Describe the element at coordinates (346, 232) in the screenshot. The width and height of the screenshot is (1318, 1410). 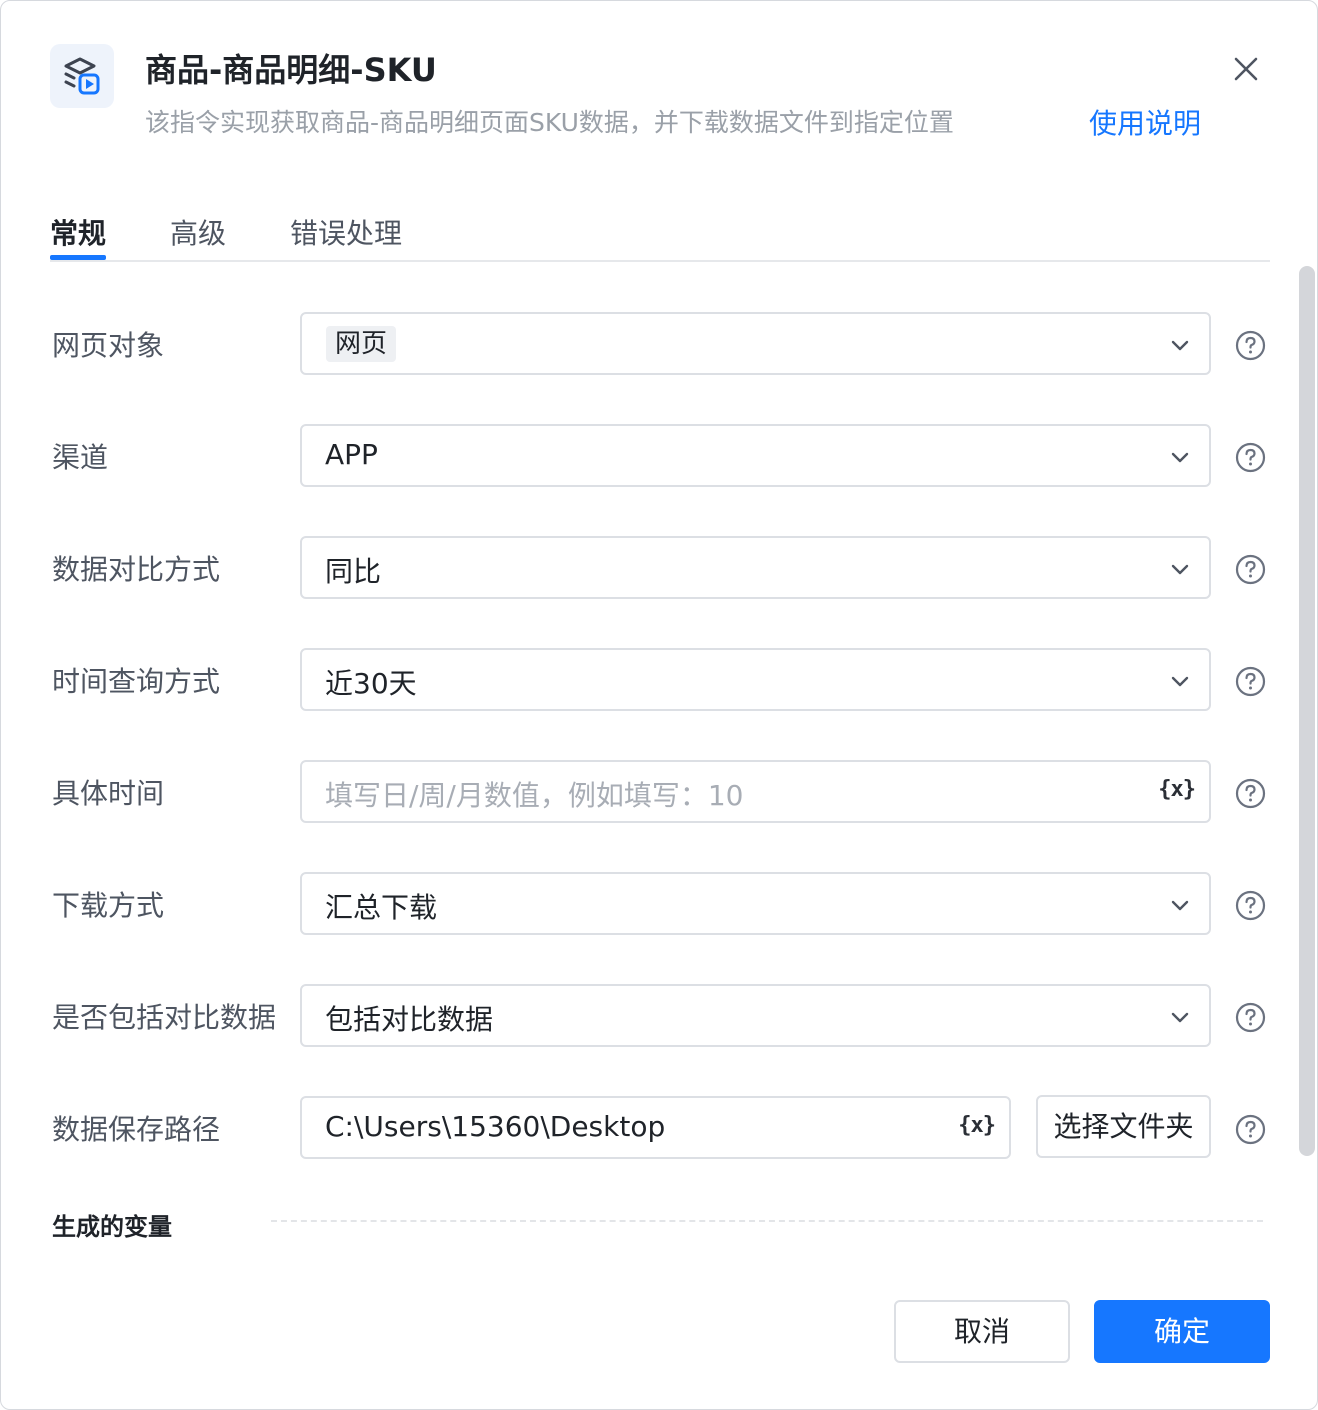
I see `tab-error-handling: 错误处理` at that location.